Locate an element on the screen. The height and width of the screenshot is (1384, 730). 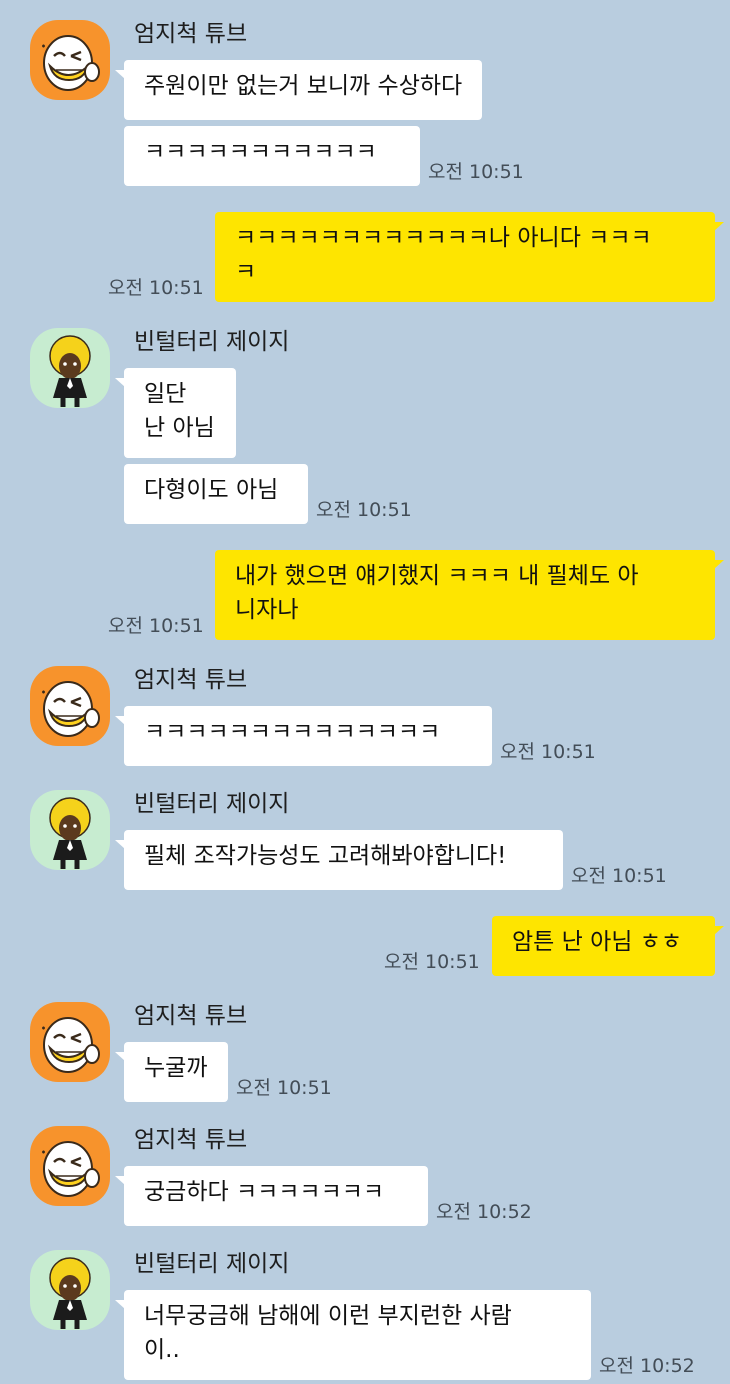
message-bubble: ㅋㅋㅋㅋㅋㅋㅋㅋㅋㅋㅋ is located at coordinates (272, 156).